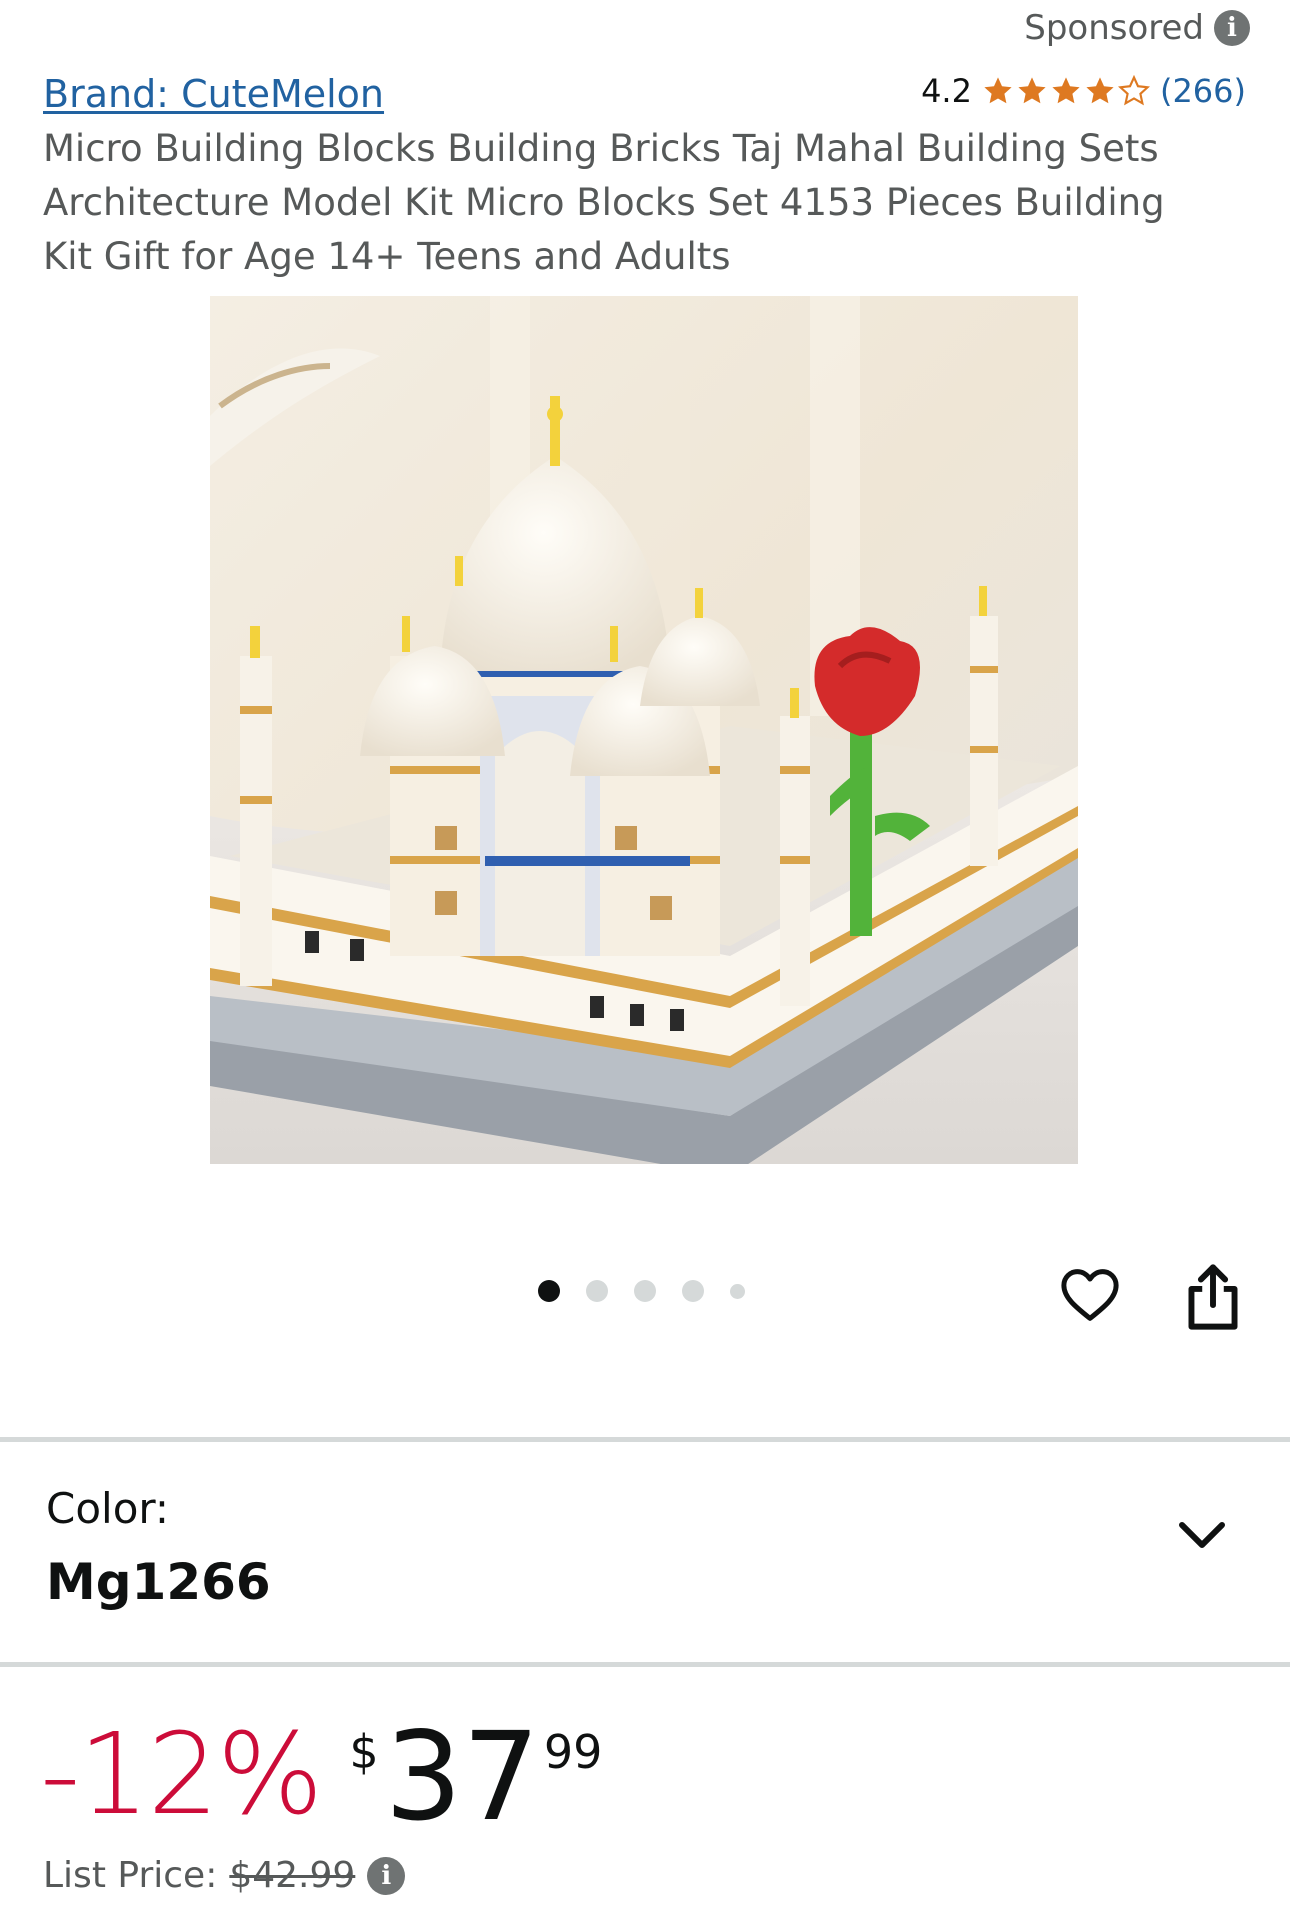  I want to click on price-block: -12% $ 37 99, so click(321, 1777).